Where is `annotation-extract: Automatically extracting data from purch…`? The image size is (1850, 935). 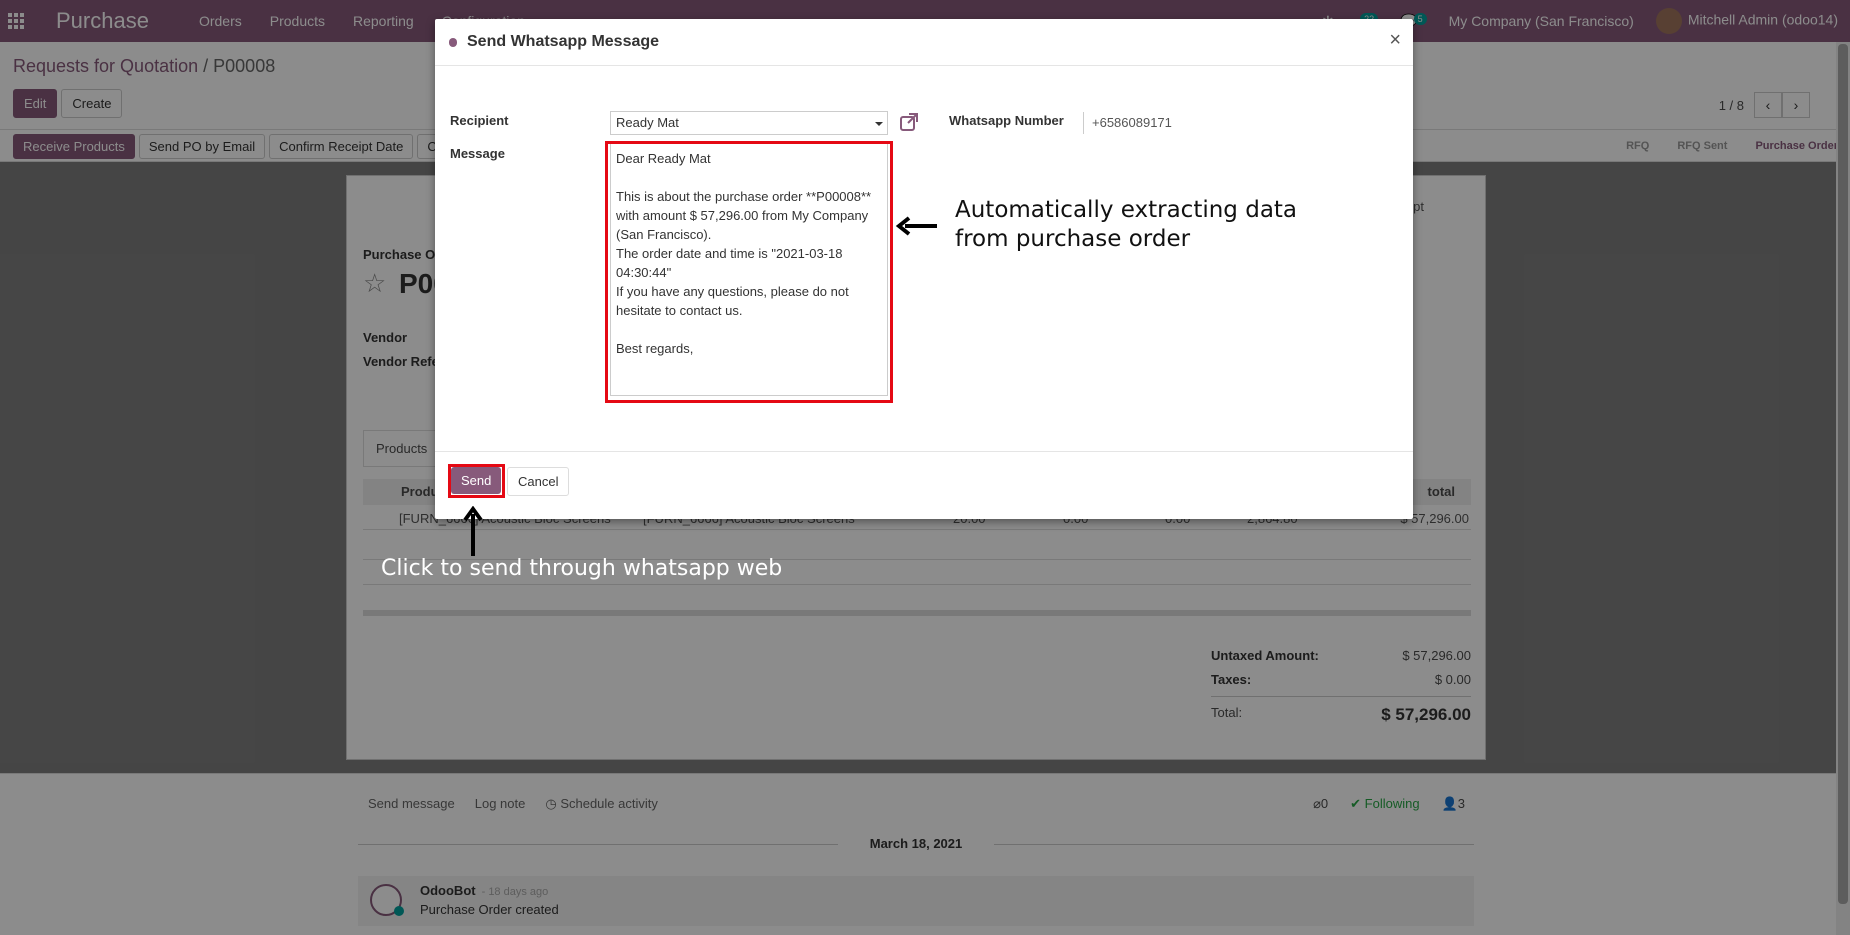
annotation-extract: Automatically extracting data from purch… is located at coordinates (1126, 224).